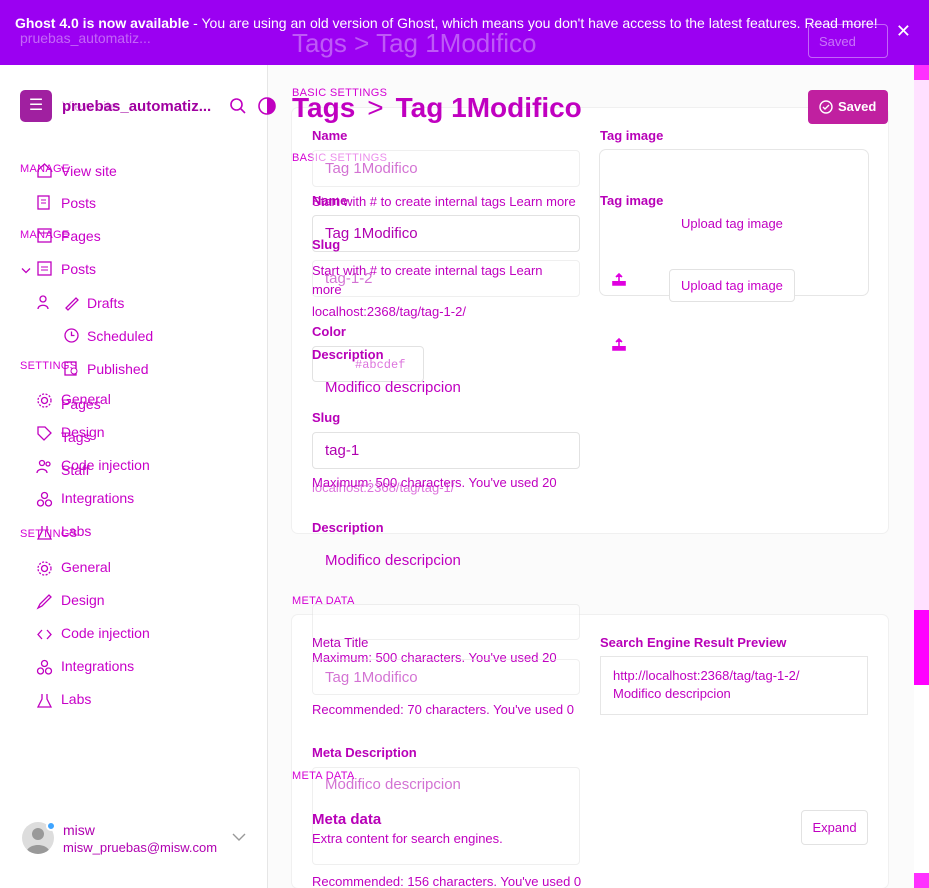  Describe the element at coordinates (267, 106) in the screenshot. I see `night-mode-icon` at that location.